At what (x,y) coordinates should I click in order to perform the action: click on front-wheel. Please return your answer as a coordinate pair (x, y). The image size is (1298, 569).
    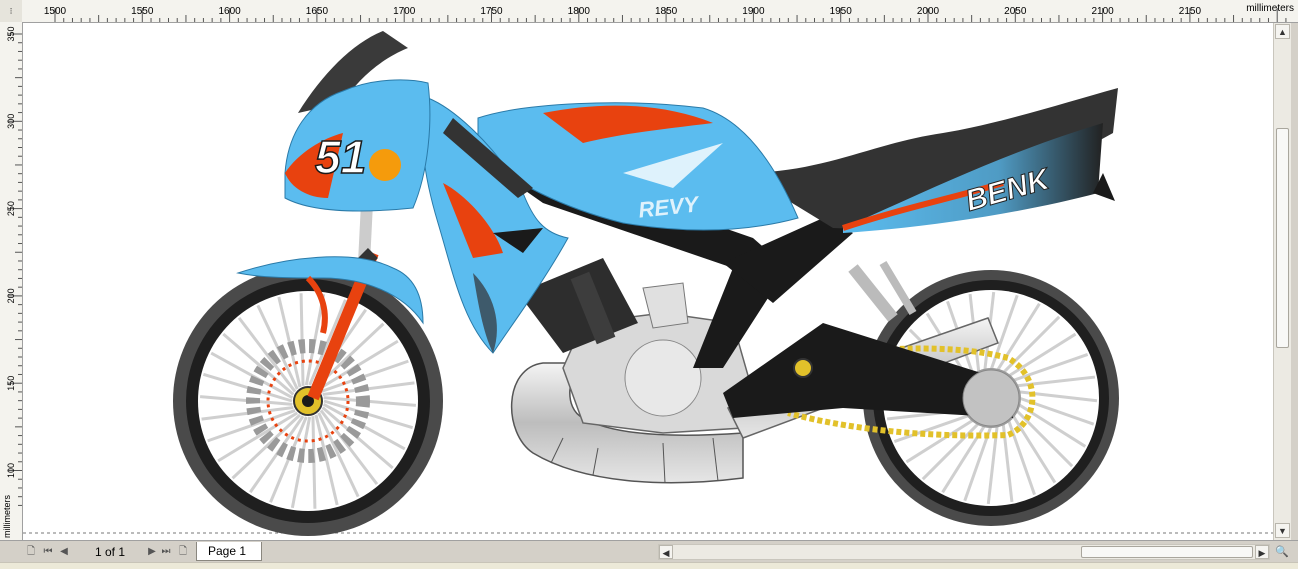
    Looking at the image, I should click on (308, 401).